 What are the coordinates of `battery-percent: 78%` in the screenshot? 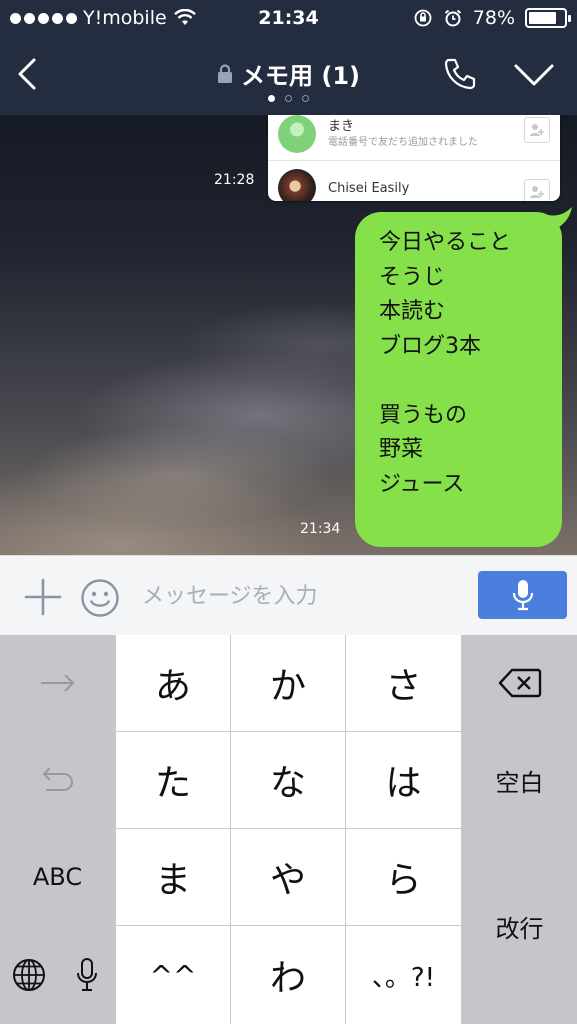 It's located at (493, 18).